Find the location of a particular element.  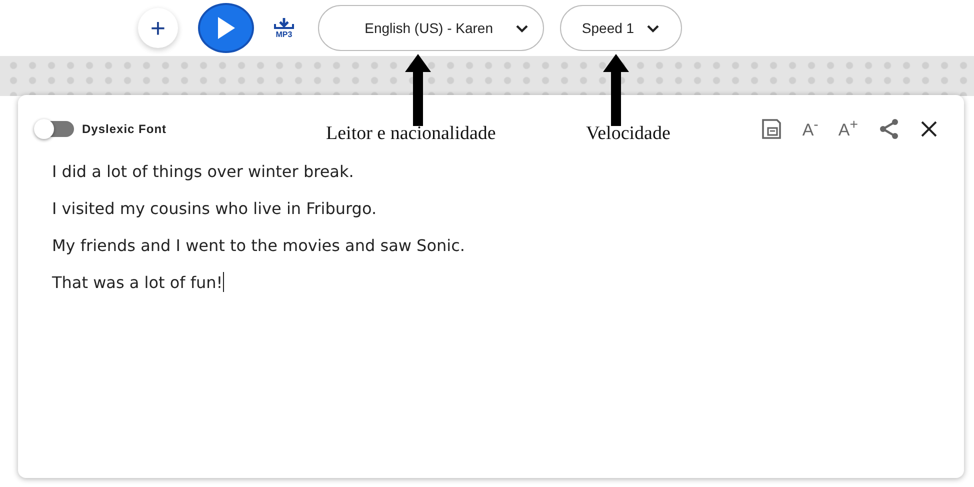

play-icon is located at coordinates (226, 28).